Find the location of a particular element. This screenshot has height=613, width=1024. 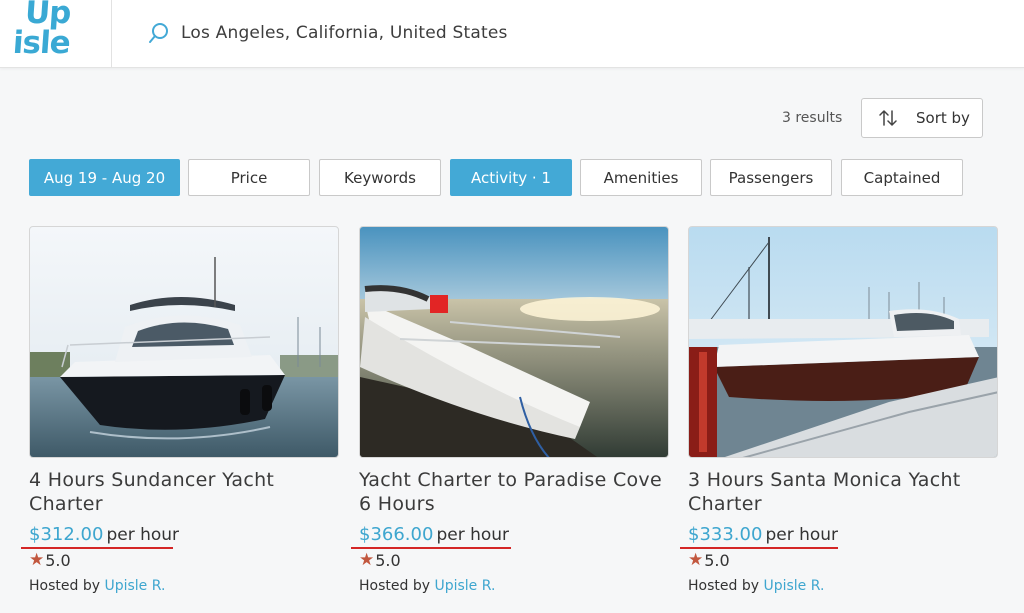

listing-price: $333.00 is located at coordinates (725, 534).